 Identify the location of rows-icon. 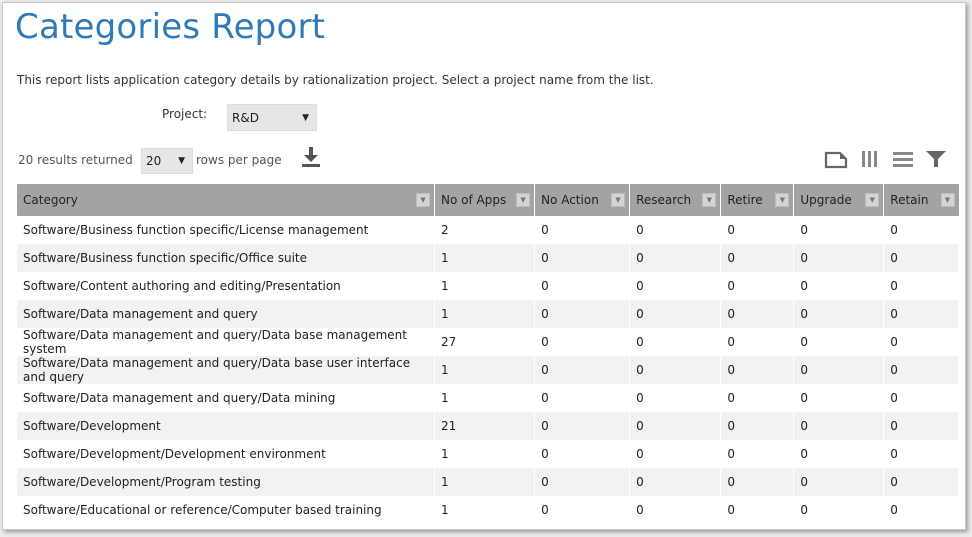
(903, 159).